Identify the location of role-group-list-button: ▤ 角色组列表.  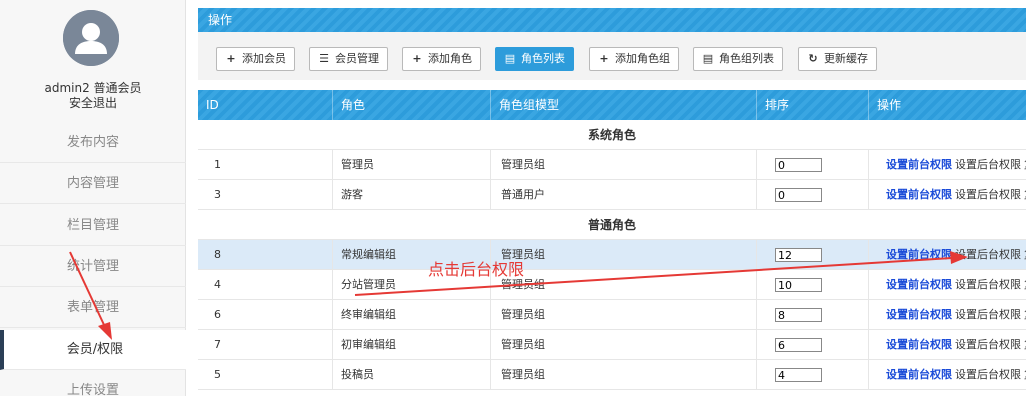
(738, 59).